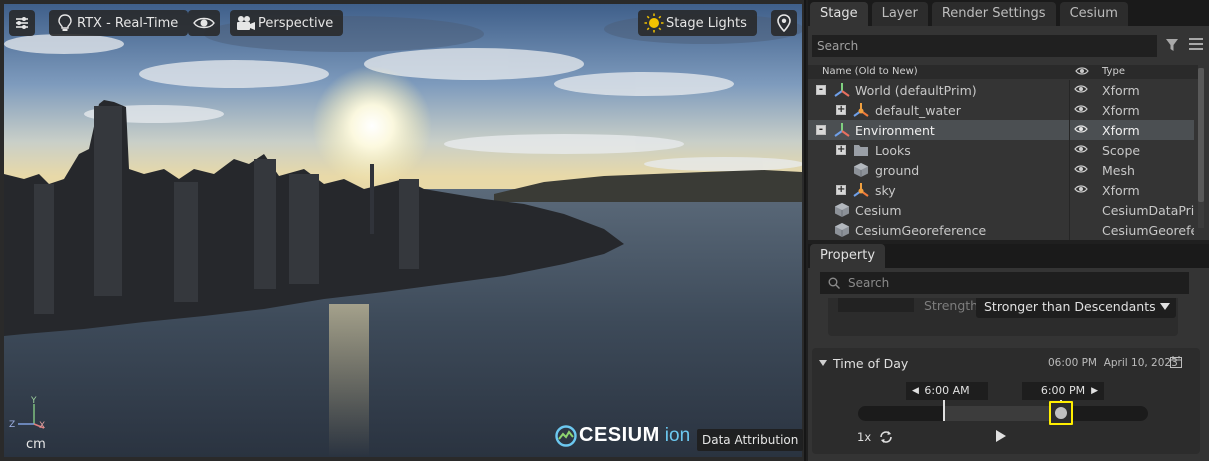 The image size is (1209, 461). Describe the element at coordinates (1176, 362) in the screenshot. I see `calendar-icon` at that location.